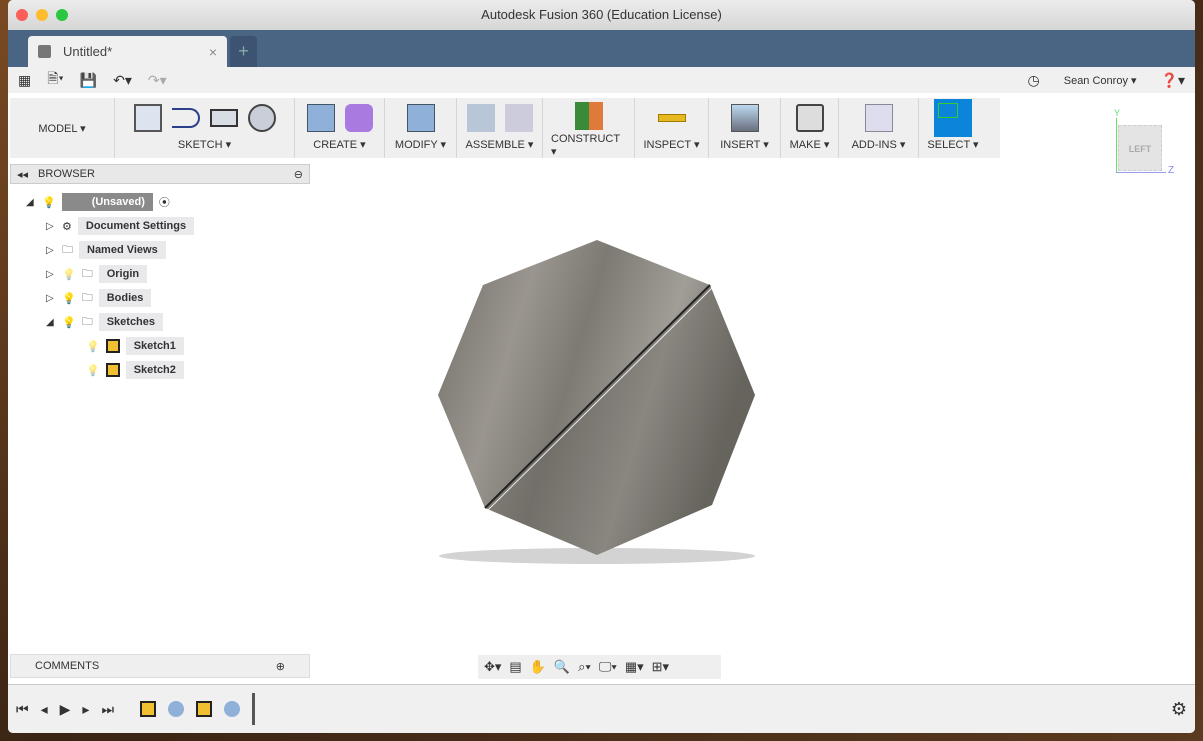 The image size is (1203, 741). I want to click on play-icon: ▶, so click(65, 709).